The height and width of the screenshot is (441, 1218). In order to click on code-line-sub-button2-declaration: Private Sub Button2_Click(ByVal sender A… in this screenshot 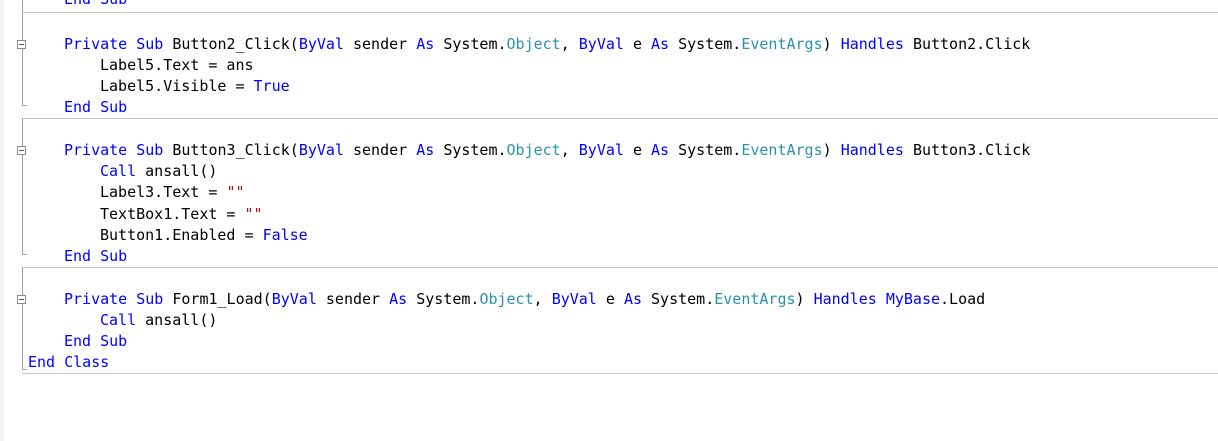, I will do `click(547, 44)`.